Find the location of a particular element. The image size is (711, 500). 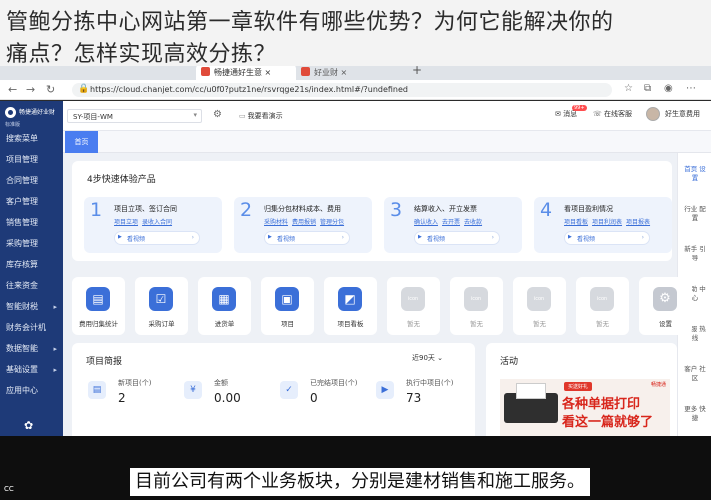

article-title-line-1: 管鲍分拣中心网站第一章软件有哪些优势？为何它能解决你的 is located at coordinates (310, 22).